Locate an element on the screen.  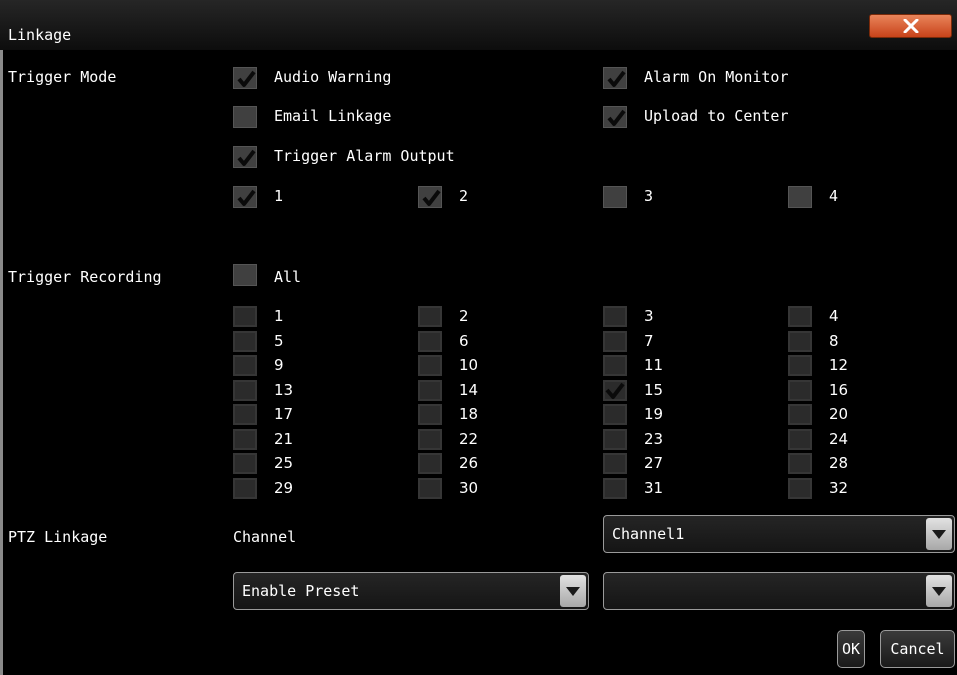
recording-channel-31-checkbox is located at coordinates (615, 488).